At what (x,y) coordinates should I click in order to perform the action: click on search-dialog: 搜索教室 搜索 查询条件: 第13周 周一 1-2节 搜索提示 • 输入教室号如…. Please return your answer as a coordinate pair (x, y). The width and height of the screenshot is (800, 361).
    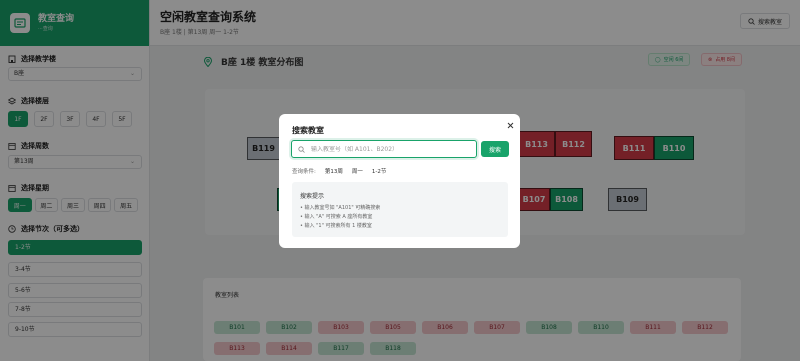
    Looking at the image, I should click on (399, 181).